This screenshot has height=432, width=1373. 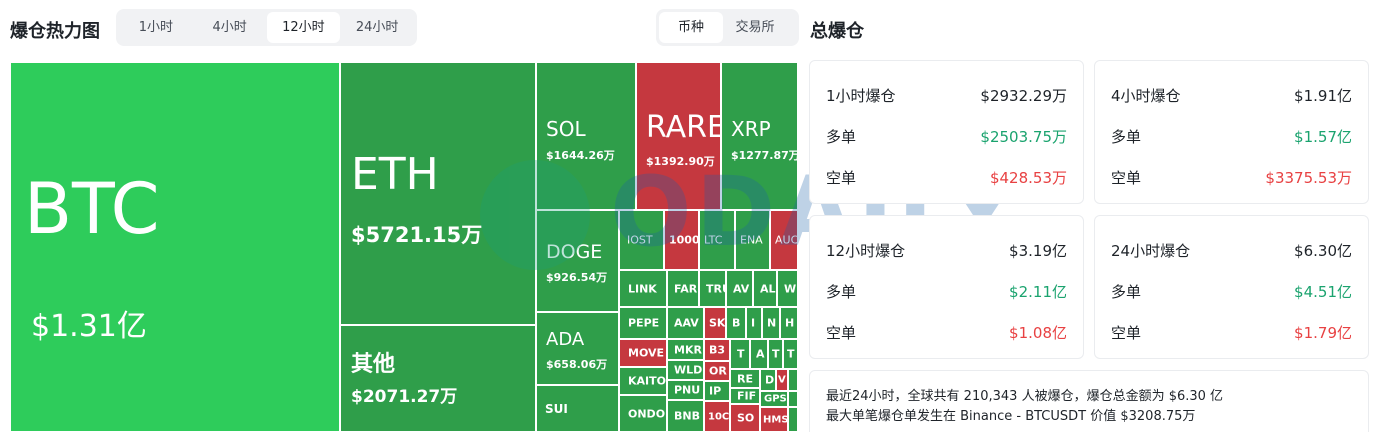 I want to click on tile-gps: GPS, so click(x=774, y=399).